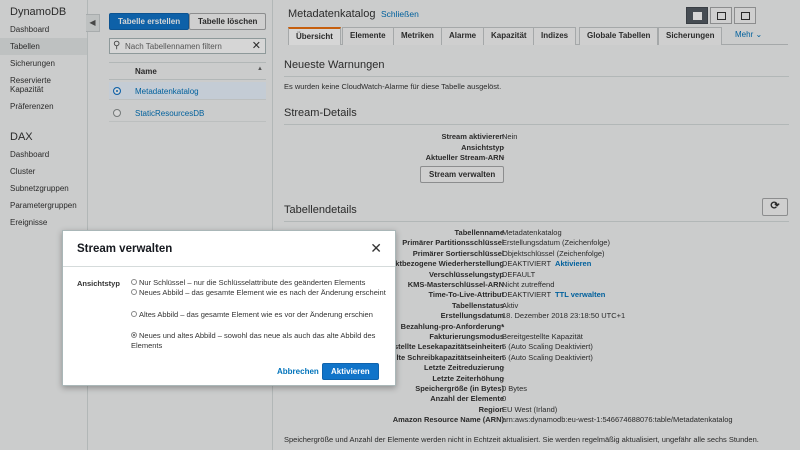 The width and height of the screenshot is (800, 450). Describe the element at coordinates (229, 266) in the screenshot. I see `divider` at that location.